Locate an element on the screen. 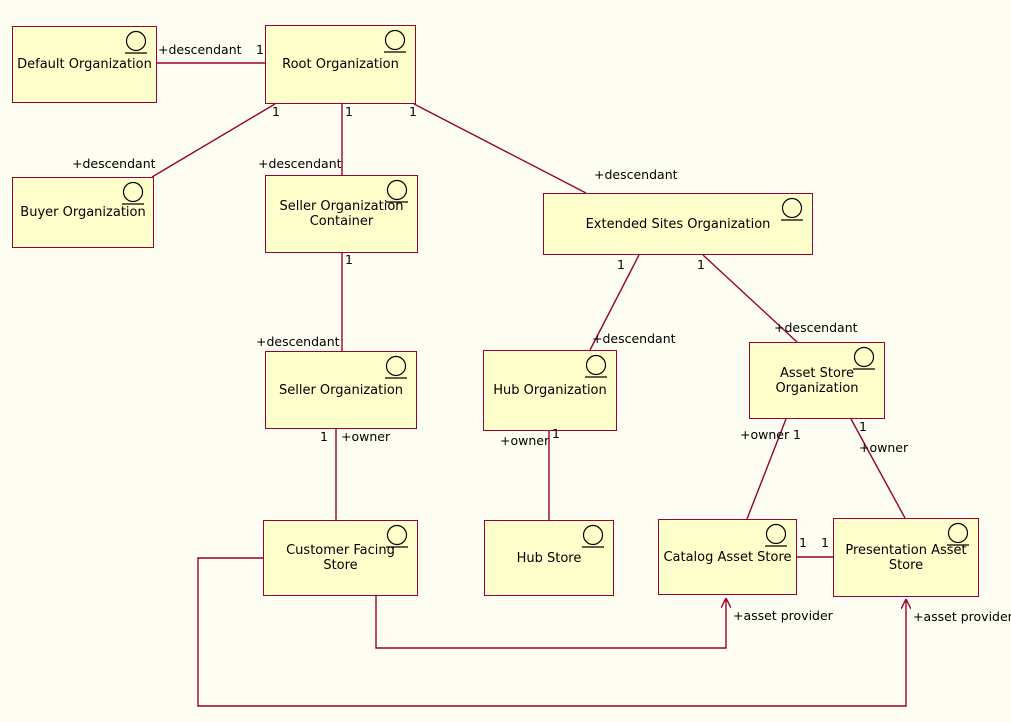  node-label: Extended Sites Organization is located at coordinates (678, 224).